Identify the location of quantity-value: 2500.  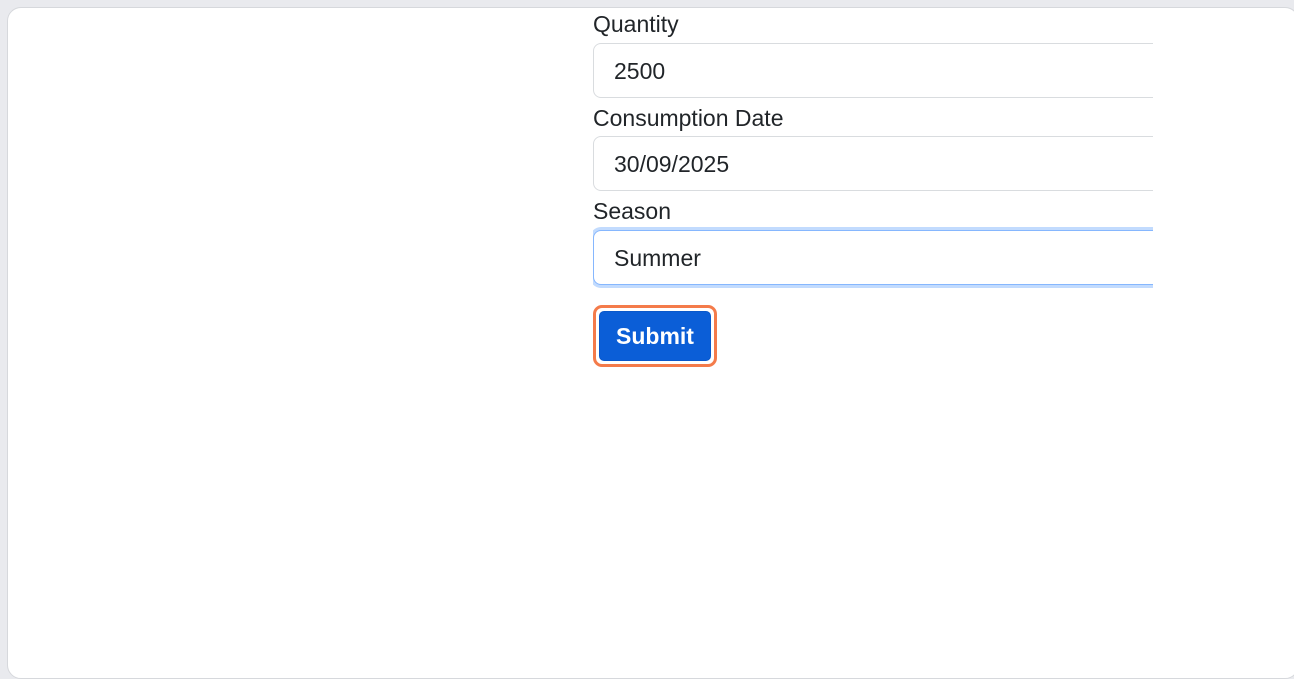
(640, 71).